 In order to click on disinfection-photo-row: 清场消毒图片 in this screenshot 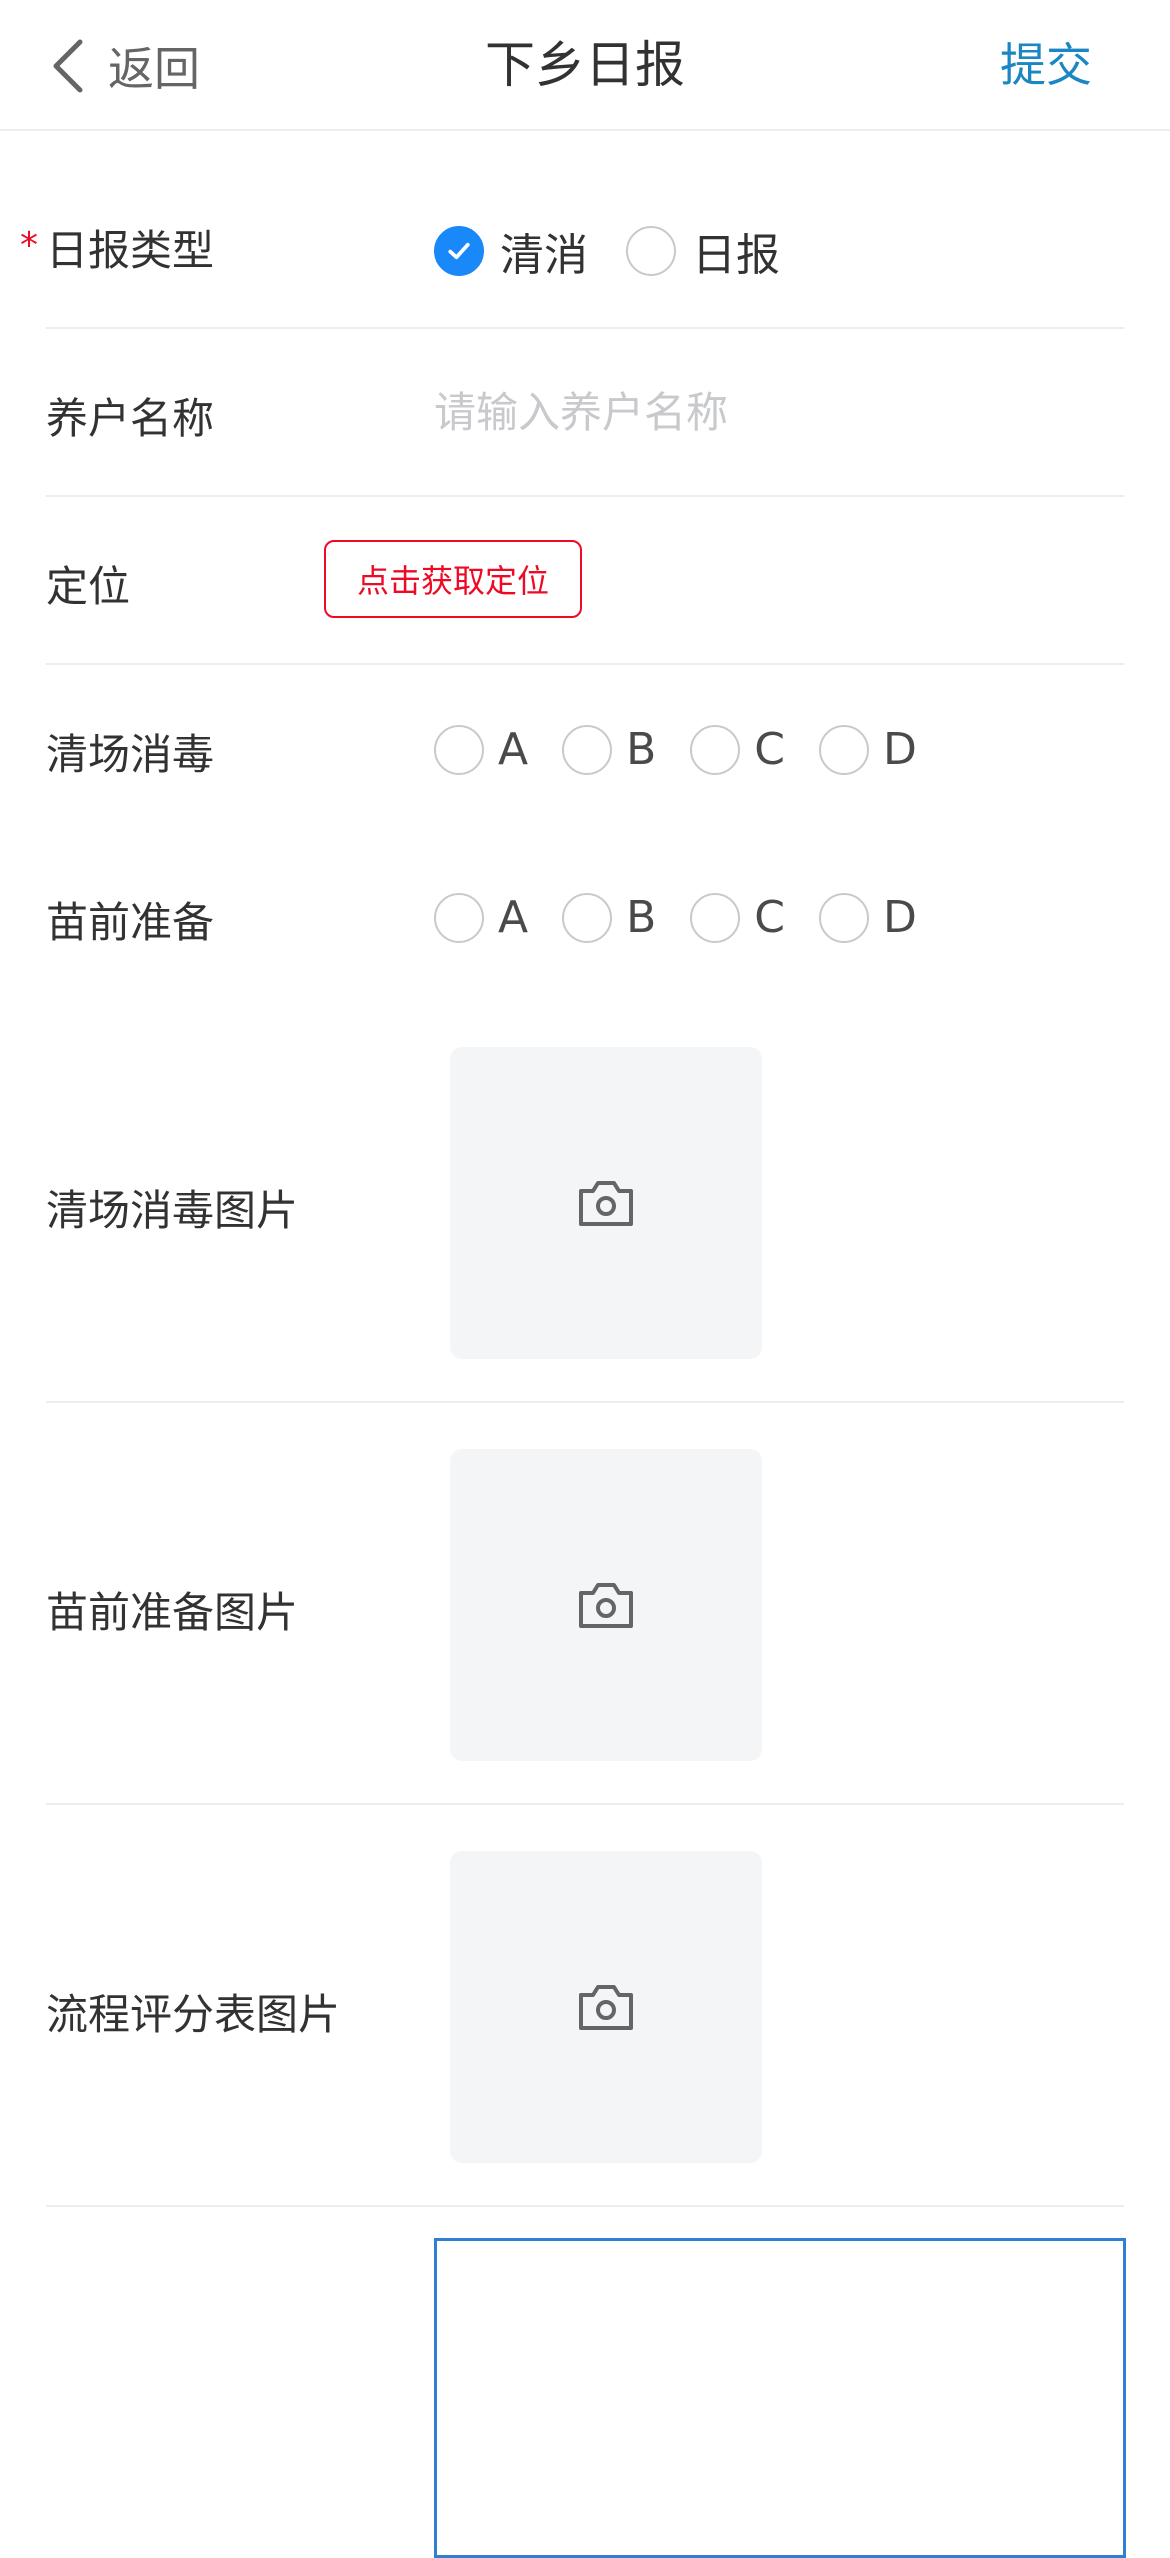, I will do `click(585, 1202)`.